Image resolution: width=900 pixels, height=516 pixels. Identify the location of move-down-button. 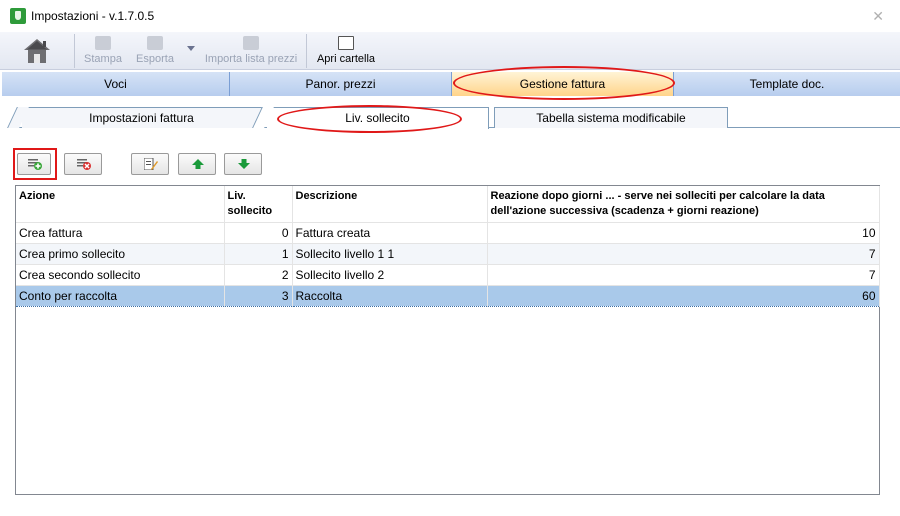
(243, 164).